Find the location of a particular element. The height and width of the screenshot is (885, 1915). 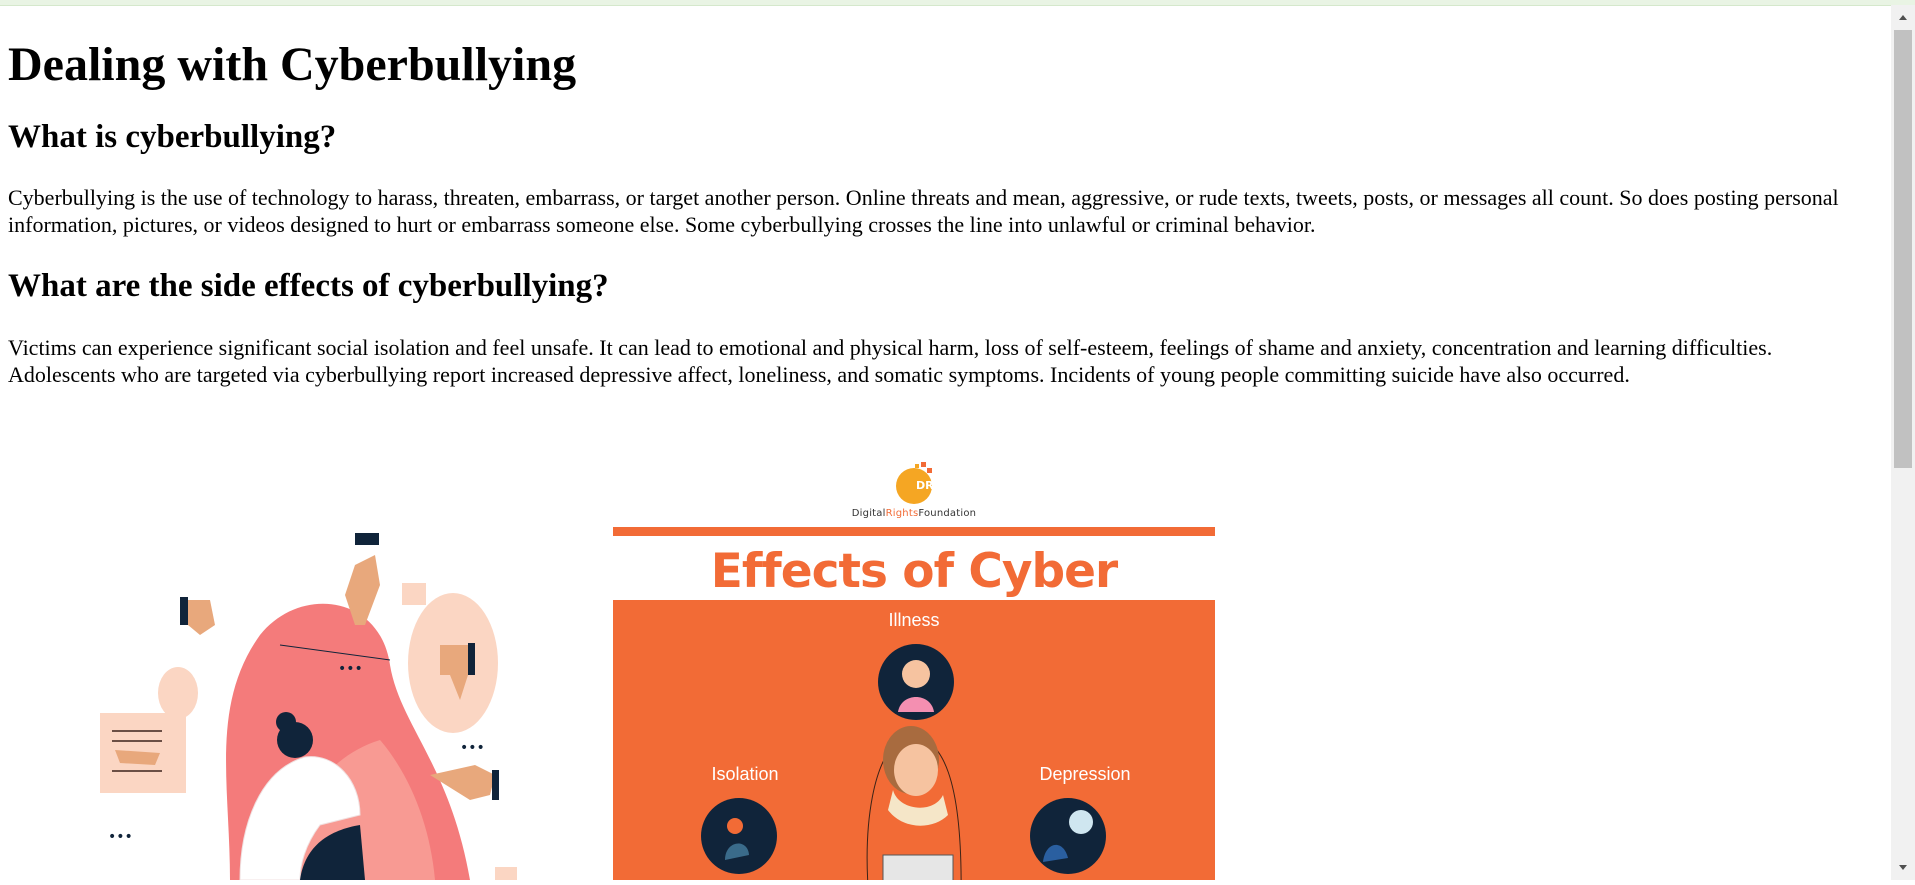

page-title: Dealing with Cyberbullying is located at coordinates (292, 64).